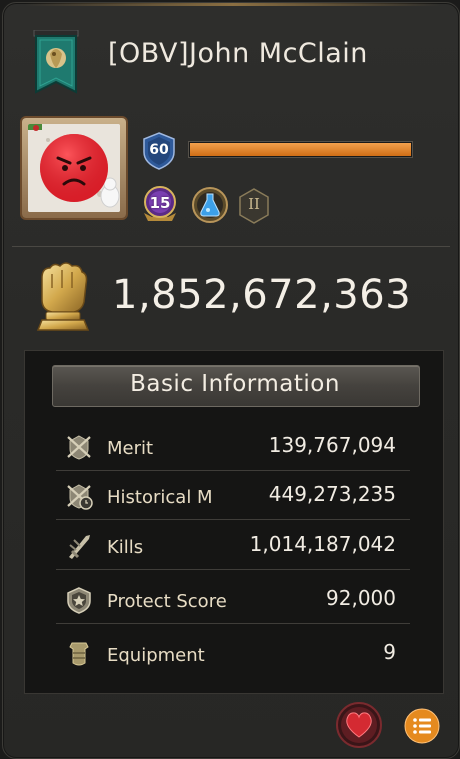  Describe the element at coordinates (167, 601) in the screenshot. I see `stat-label: Protect Score` at that location.